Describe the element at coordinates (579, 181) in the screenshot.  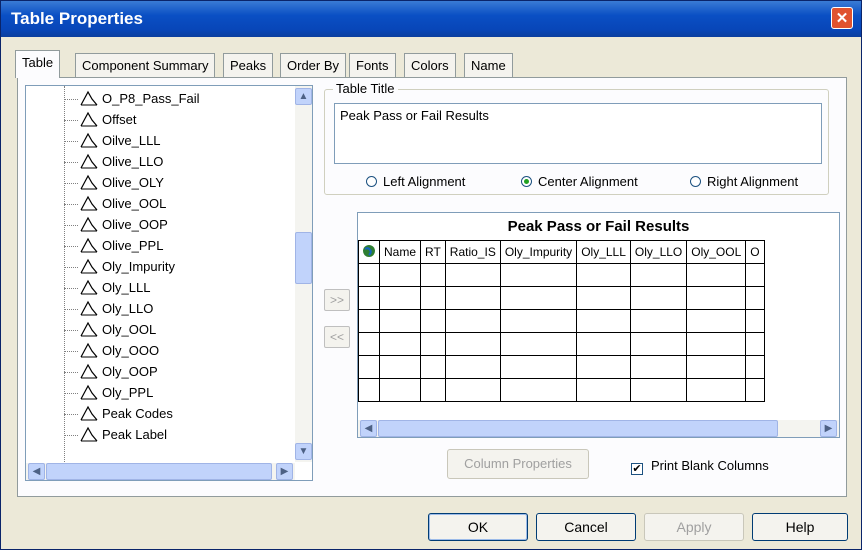
I see `center-alignment-radio: Center Alignment` at that location.